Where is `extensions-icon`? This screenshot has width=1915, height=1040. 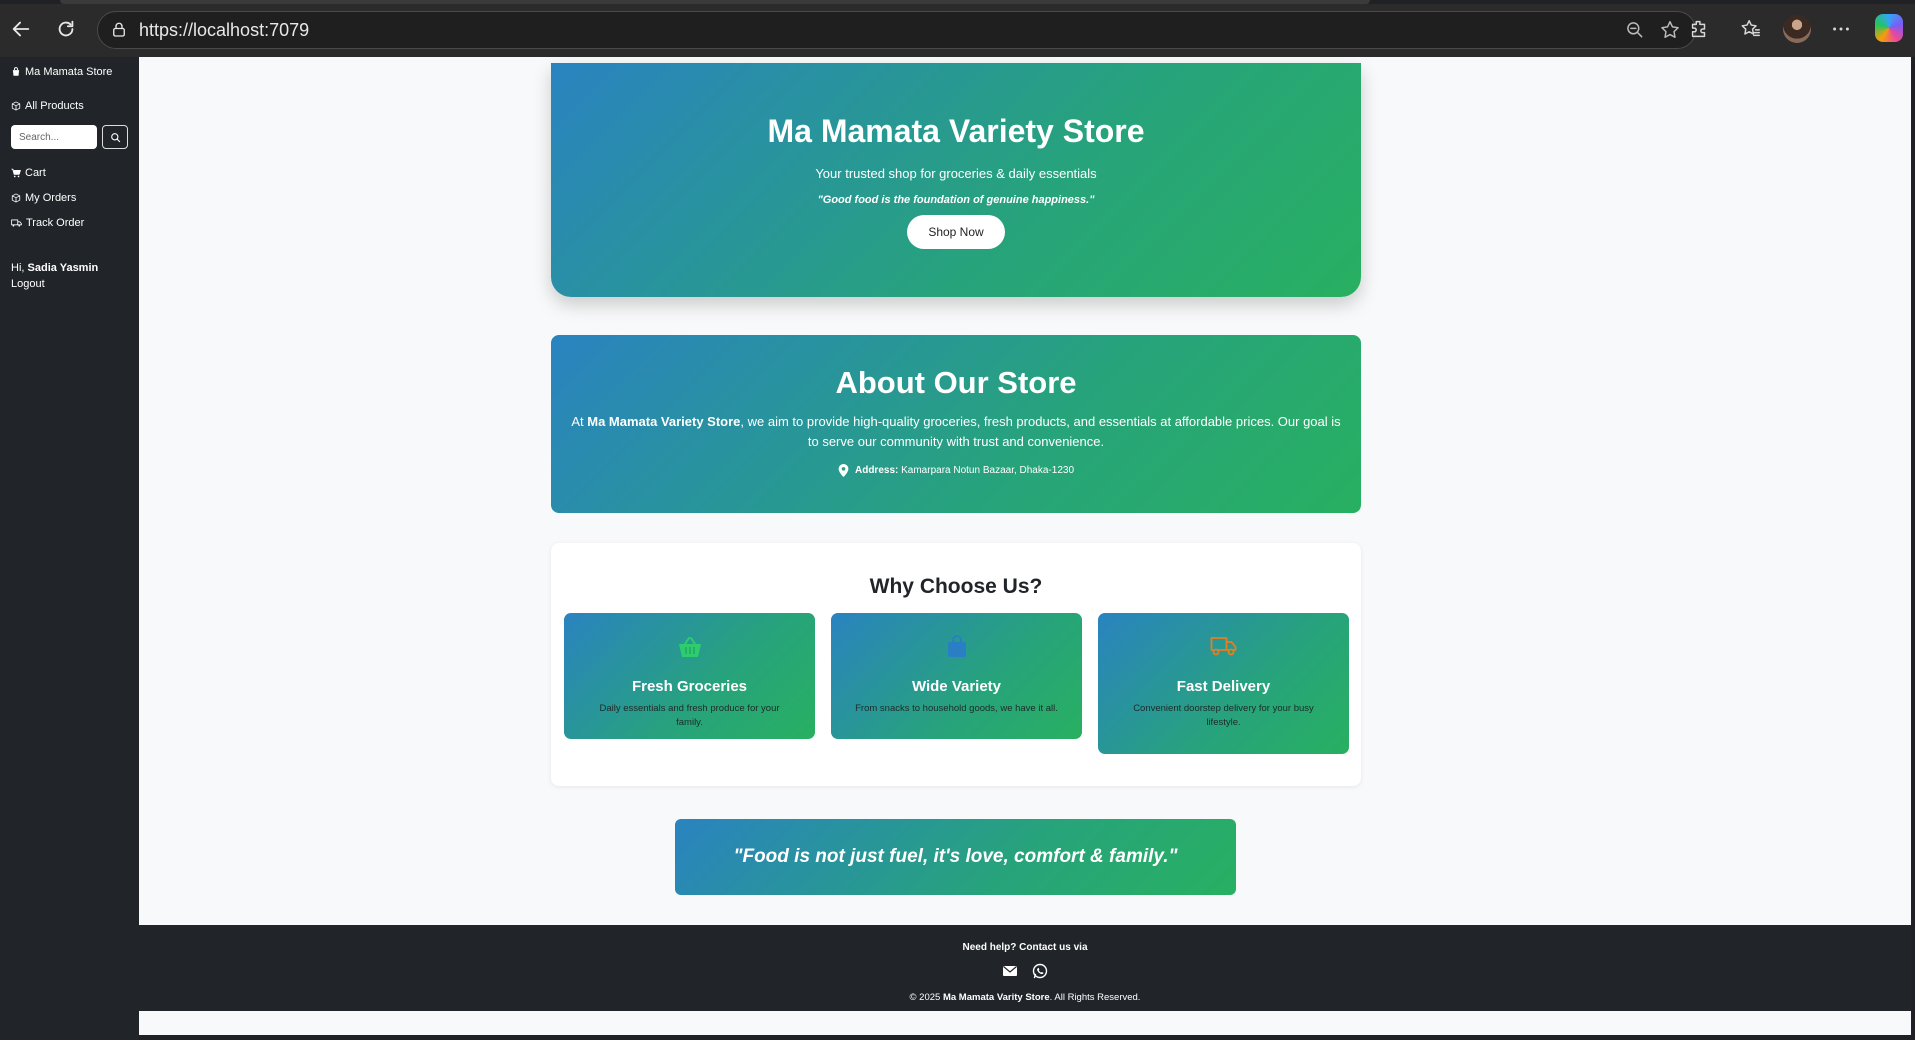
extensions-icon is located at coordinates (1699, 29).